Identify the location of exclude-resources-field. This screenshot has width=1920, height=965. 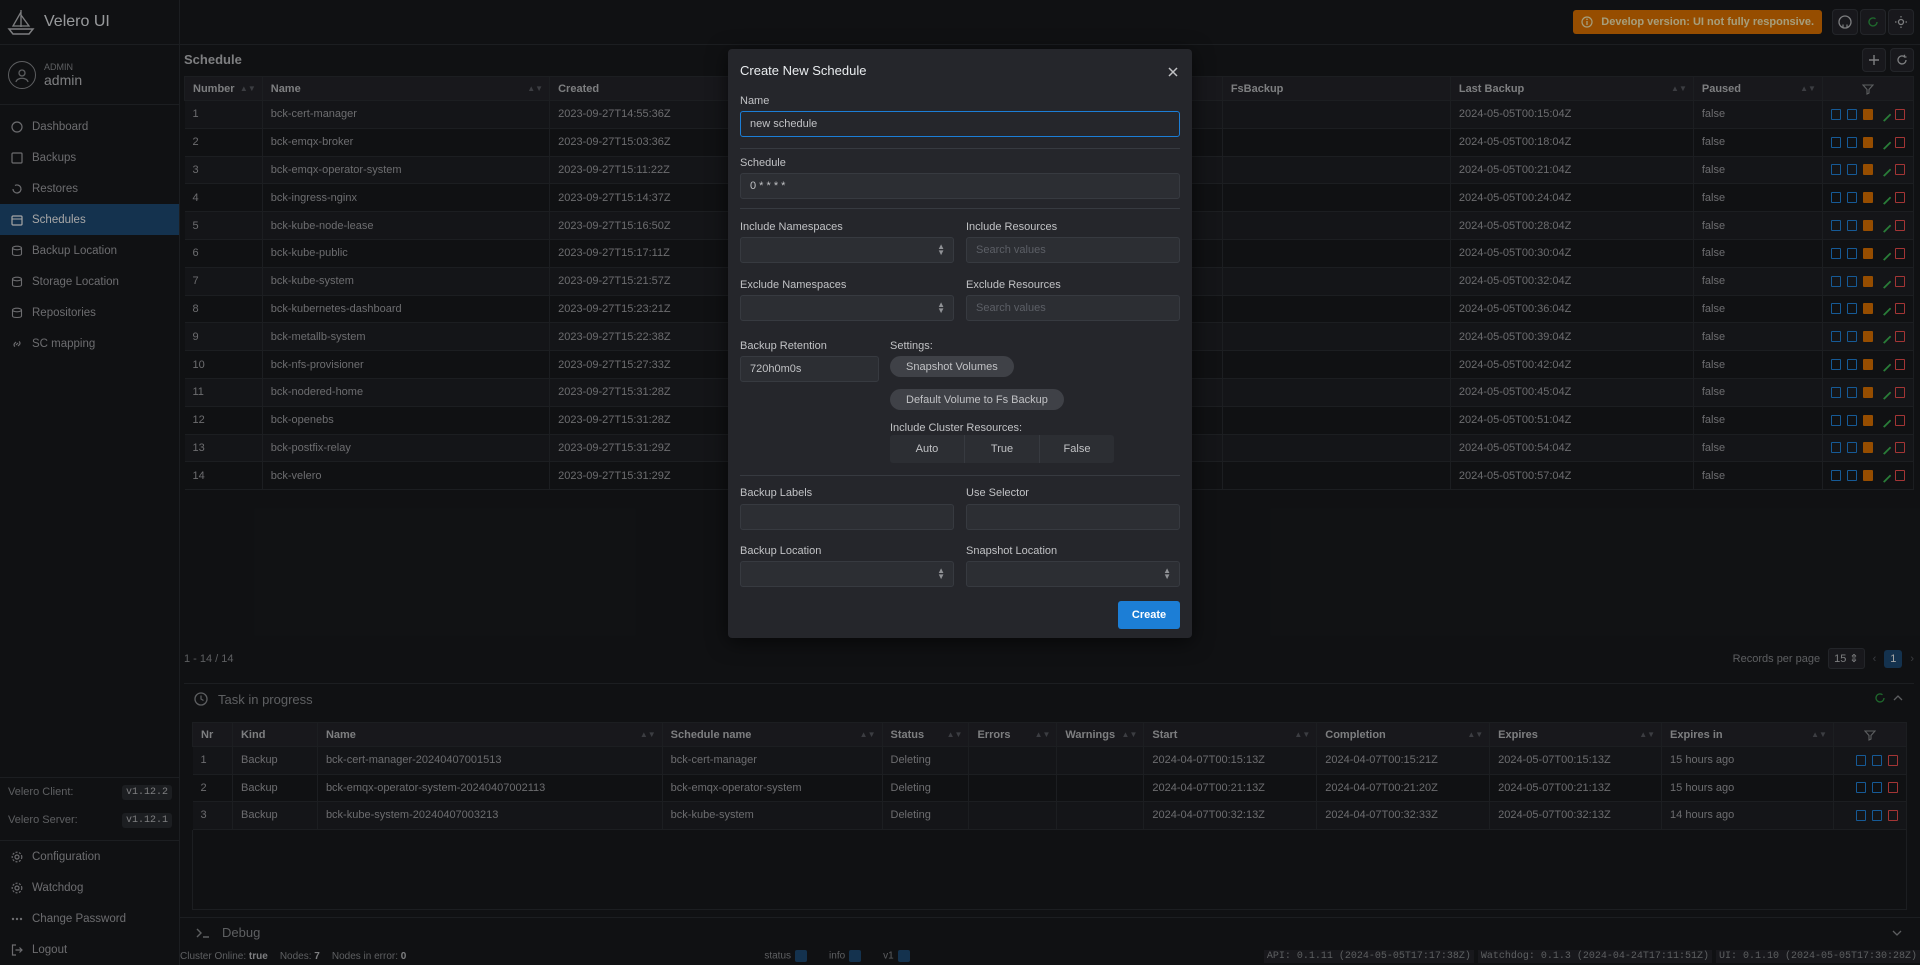
(1073, 308).